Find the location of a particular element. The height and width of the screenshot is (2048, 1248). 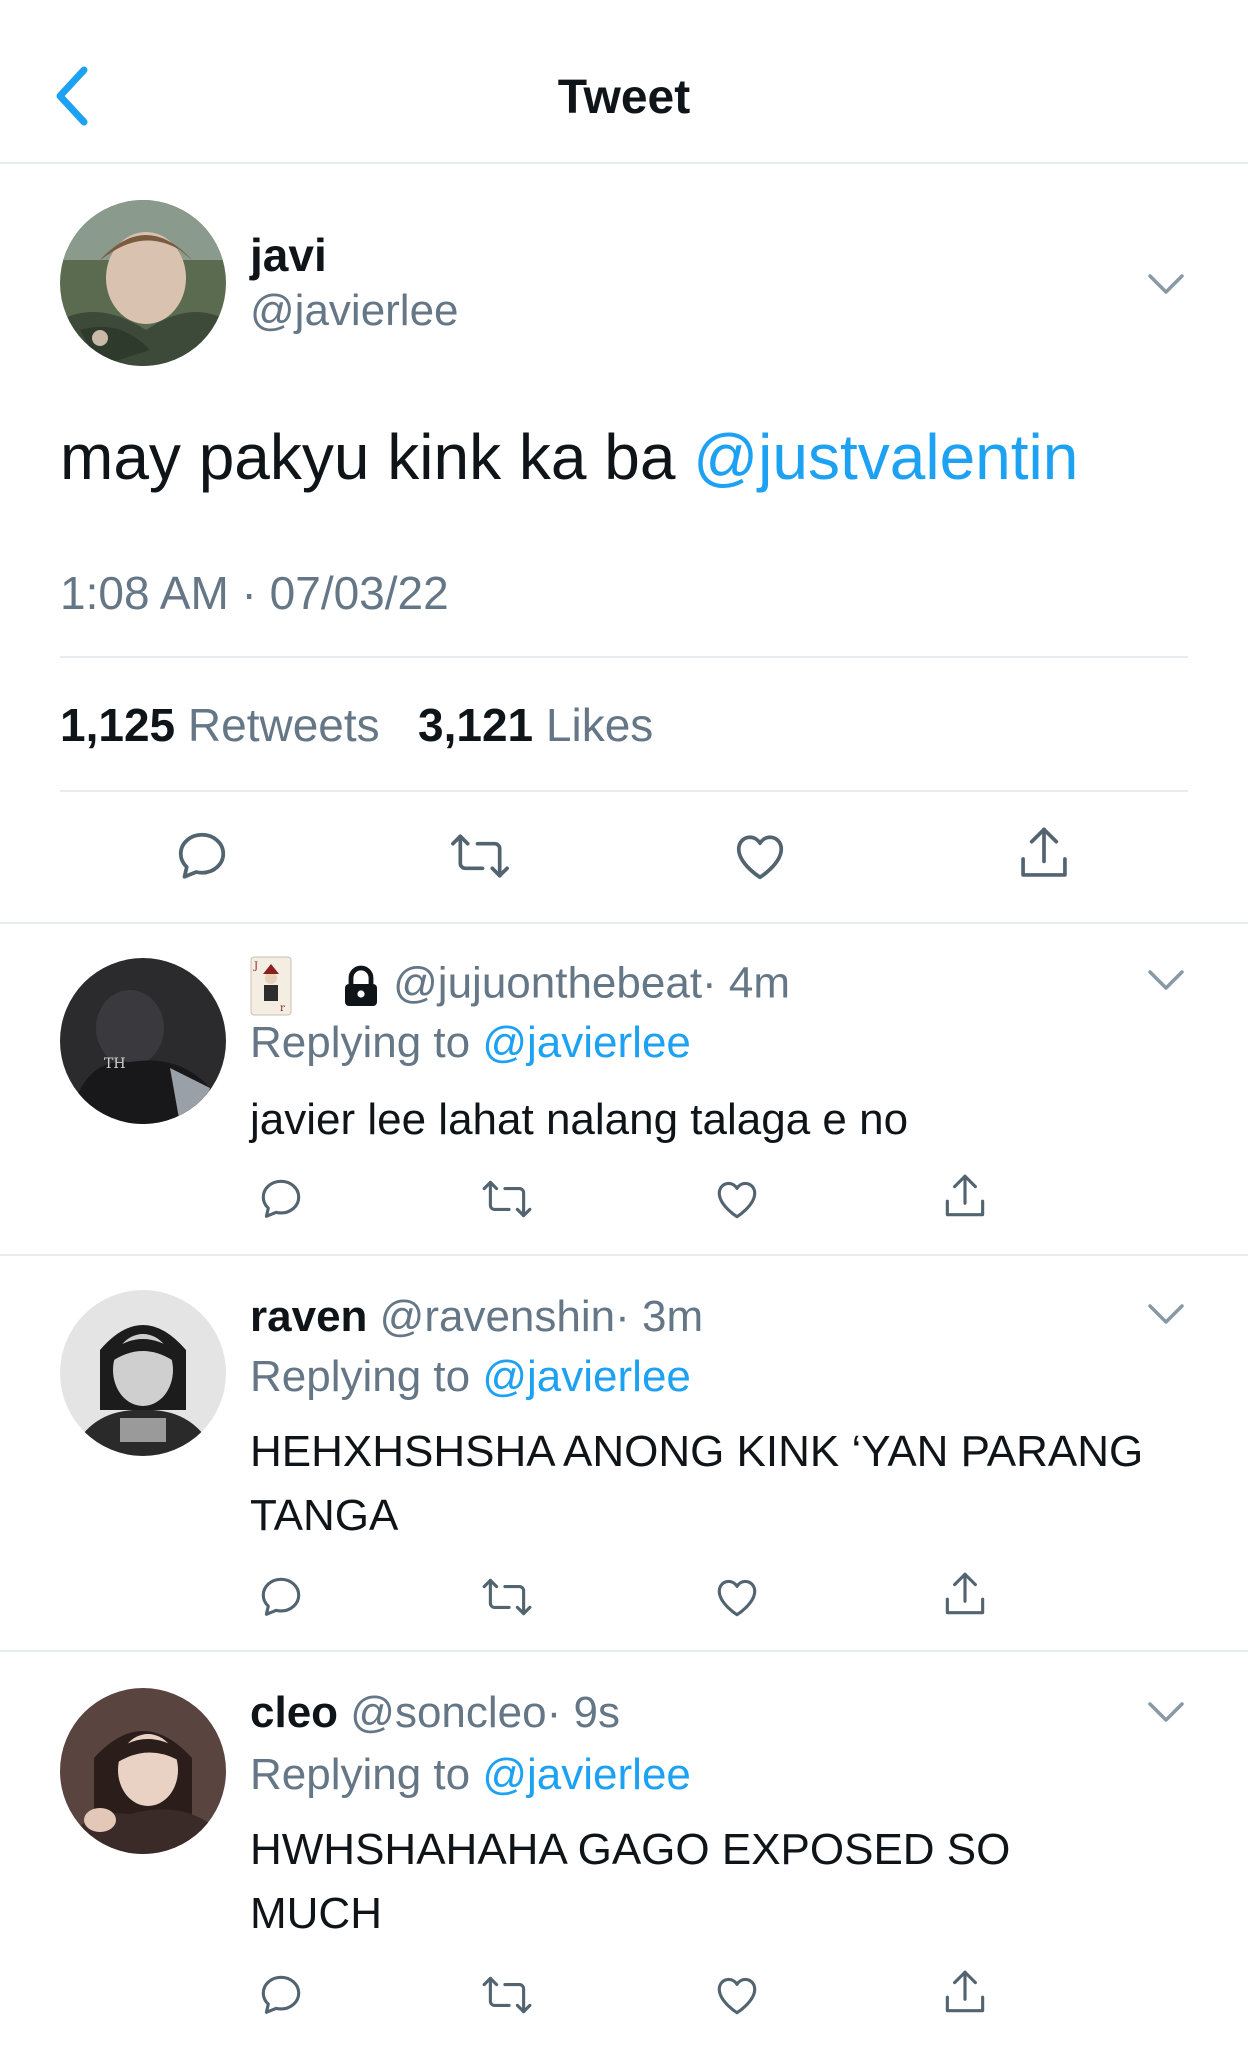

svg-text: r is located at coordinates (282, 1008).